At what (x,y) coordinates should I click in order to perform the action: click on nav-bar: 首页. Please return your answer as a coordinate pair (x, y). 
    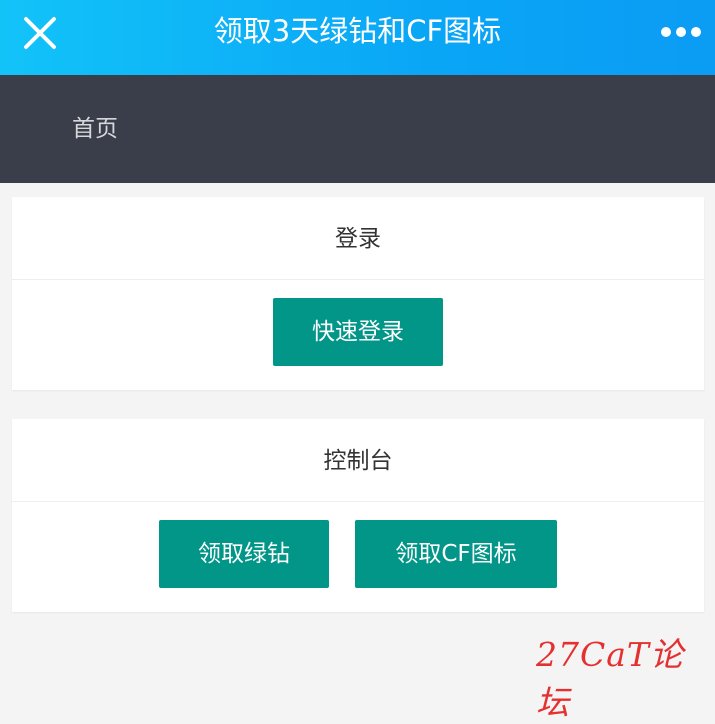
    Looking at the image, I should click on (357, 129).